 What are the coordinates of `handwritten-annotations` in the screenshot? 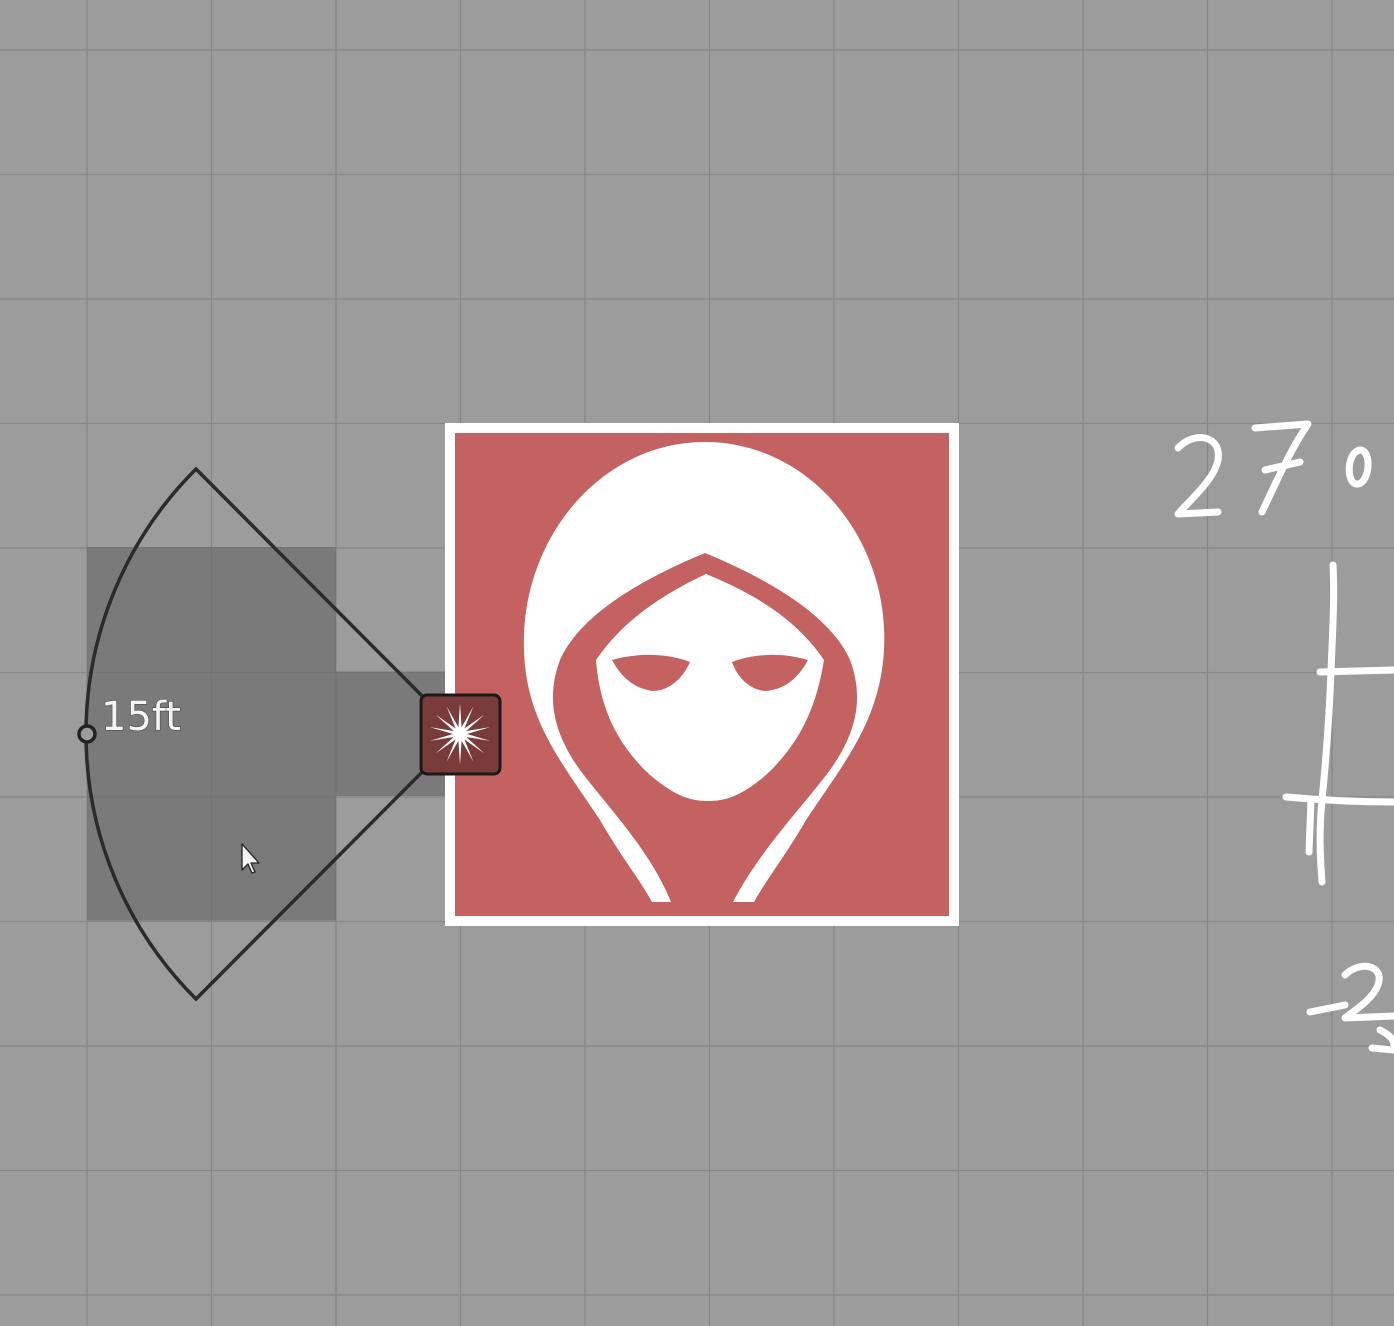 It's located at (1284, 737).